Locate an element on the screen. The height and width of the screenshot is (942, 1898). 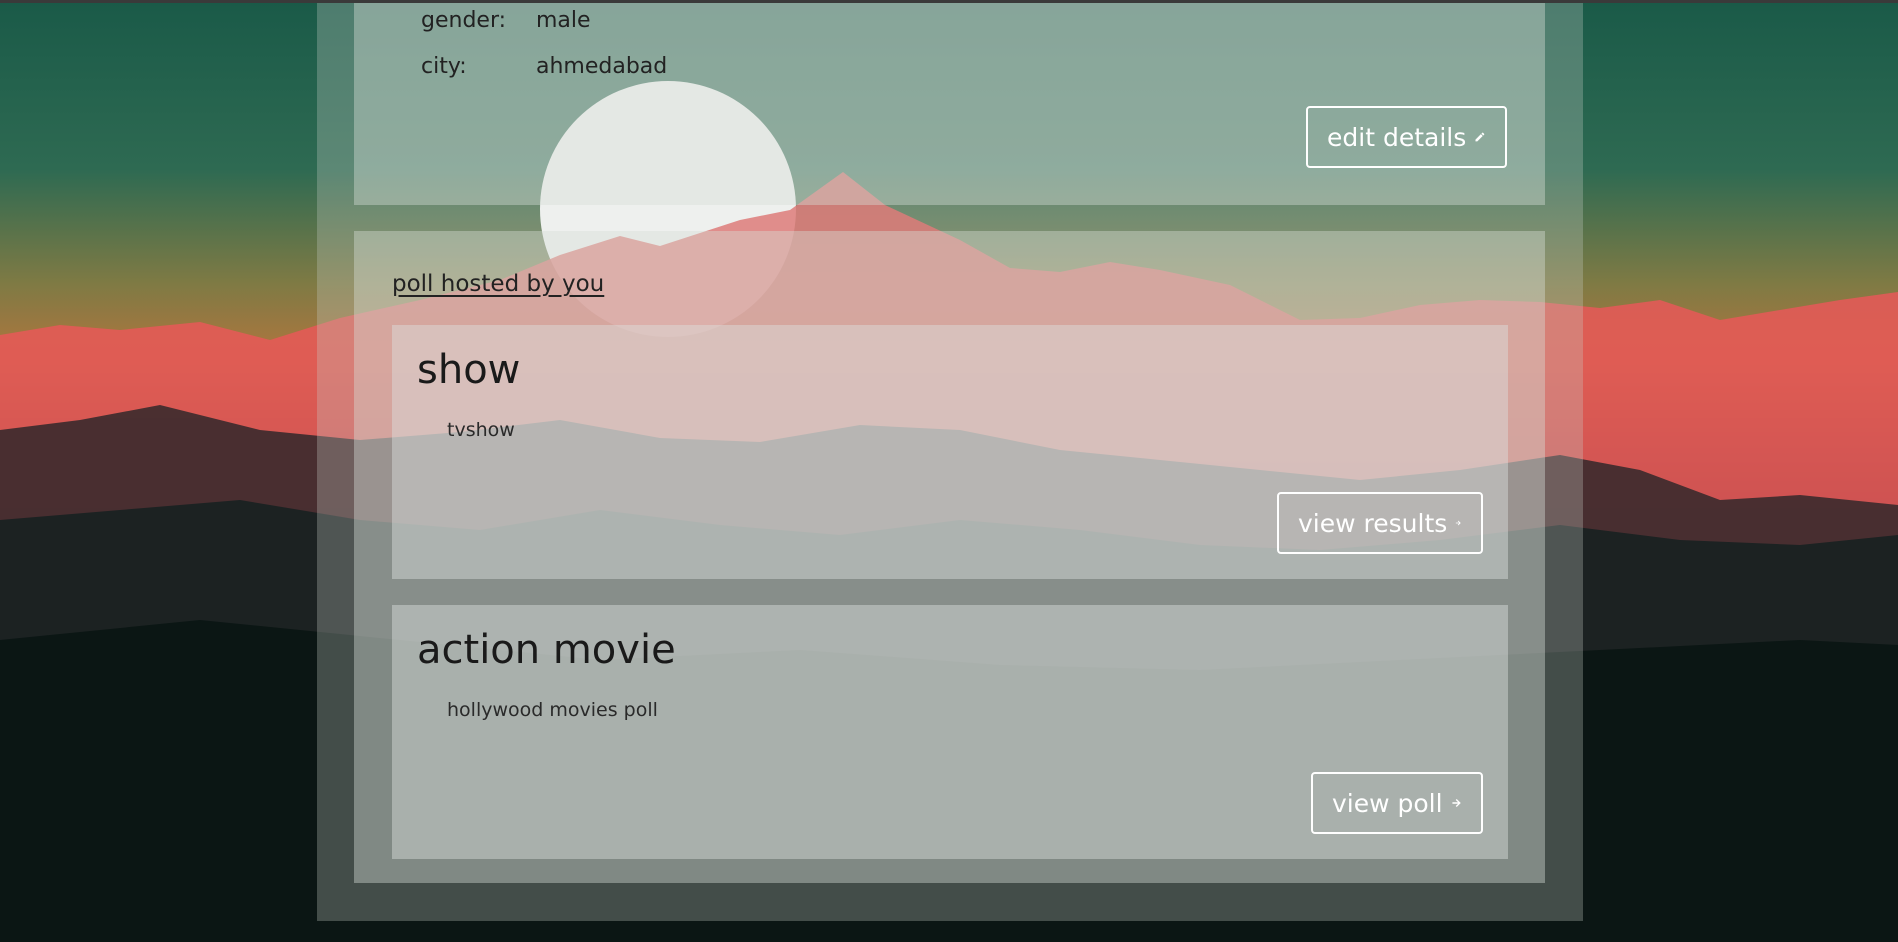
poll-description: hollywood movies poll is located at coordinates (552, 710).